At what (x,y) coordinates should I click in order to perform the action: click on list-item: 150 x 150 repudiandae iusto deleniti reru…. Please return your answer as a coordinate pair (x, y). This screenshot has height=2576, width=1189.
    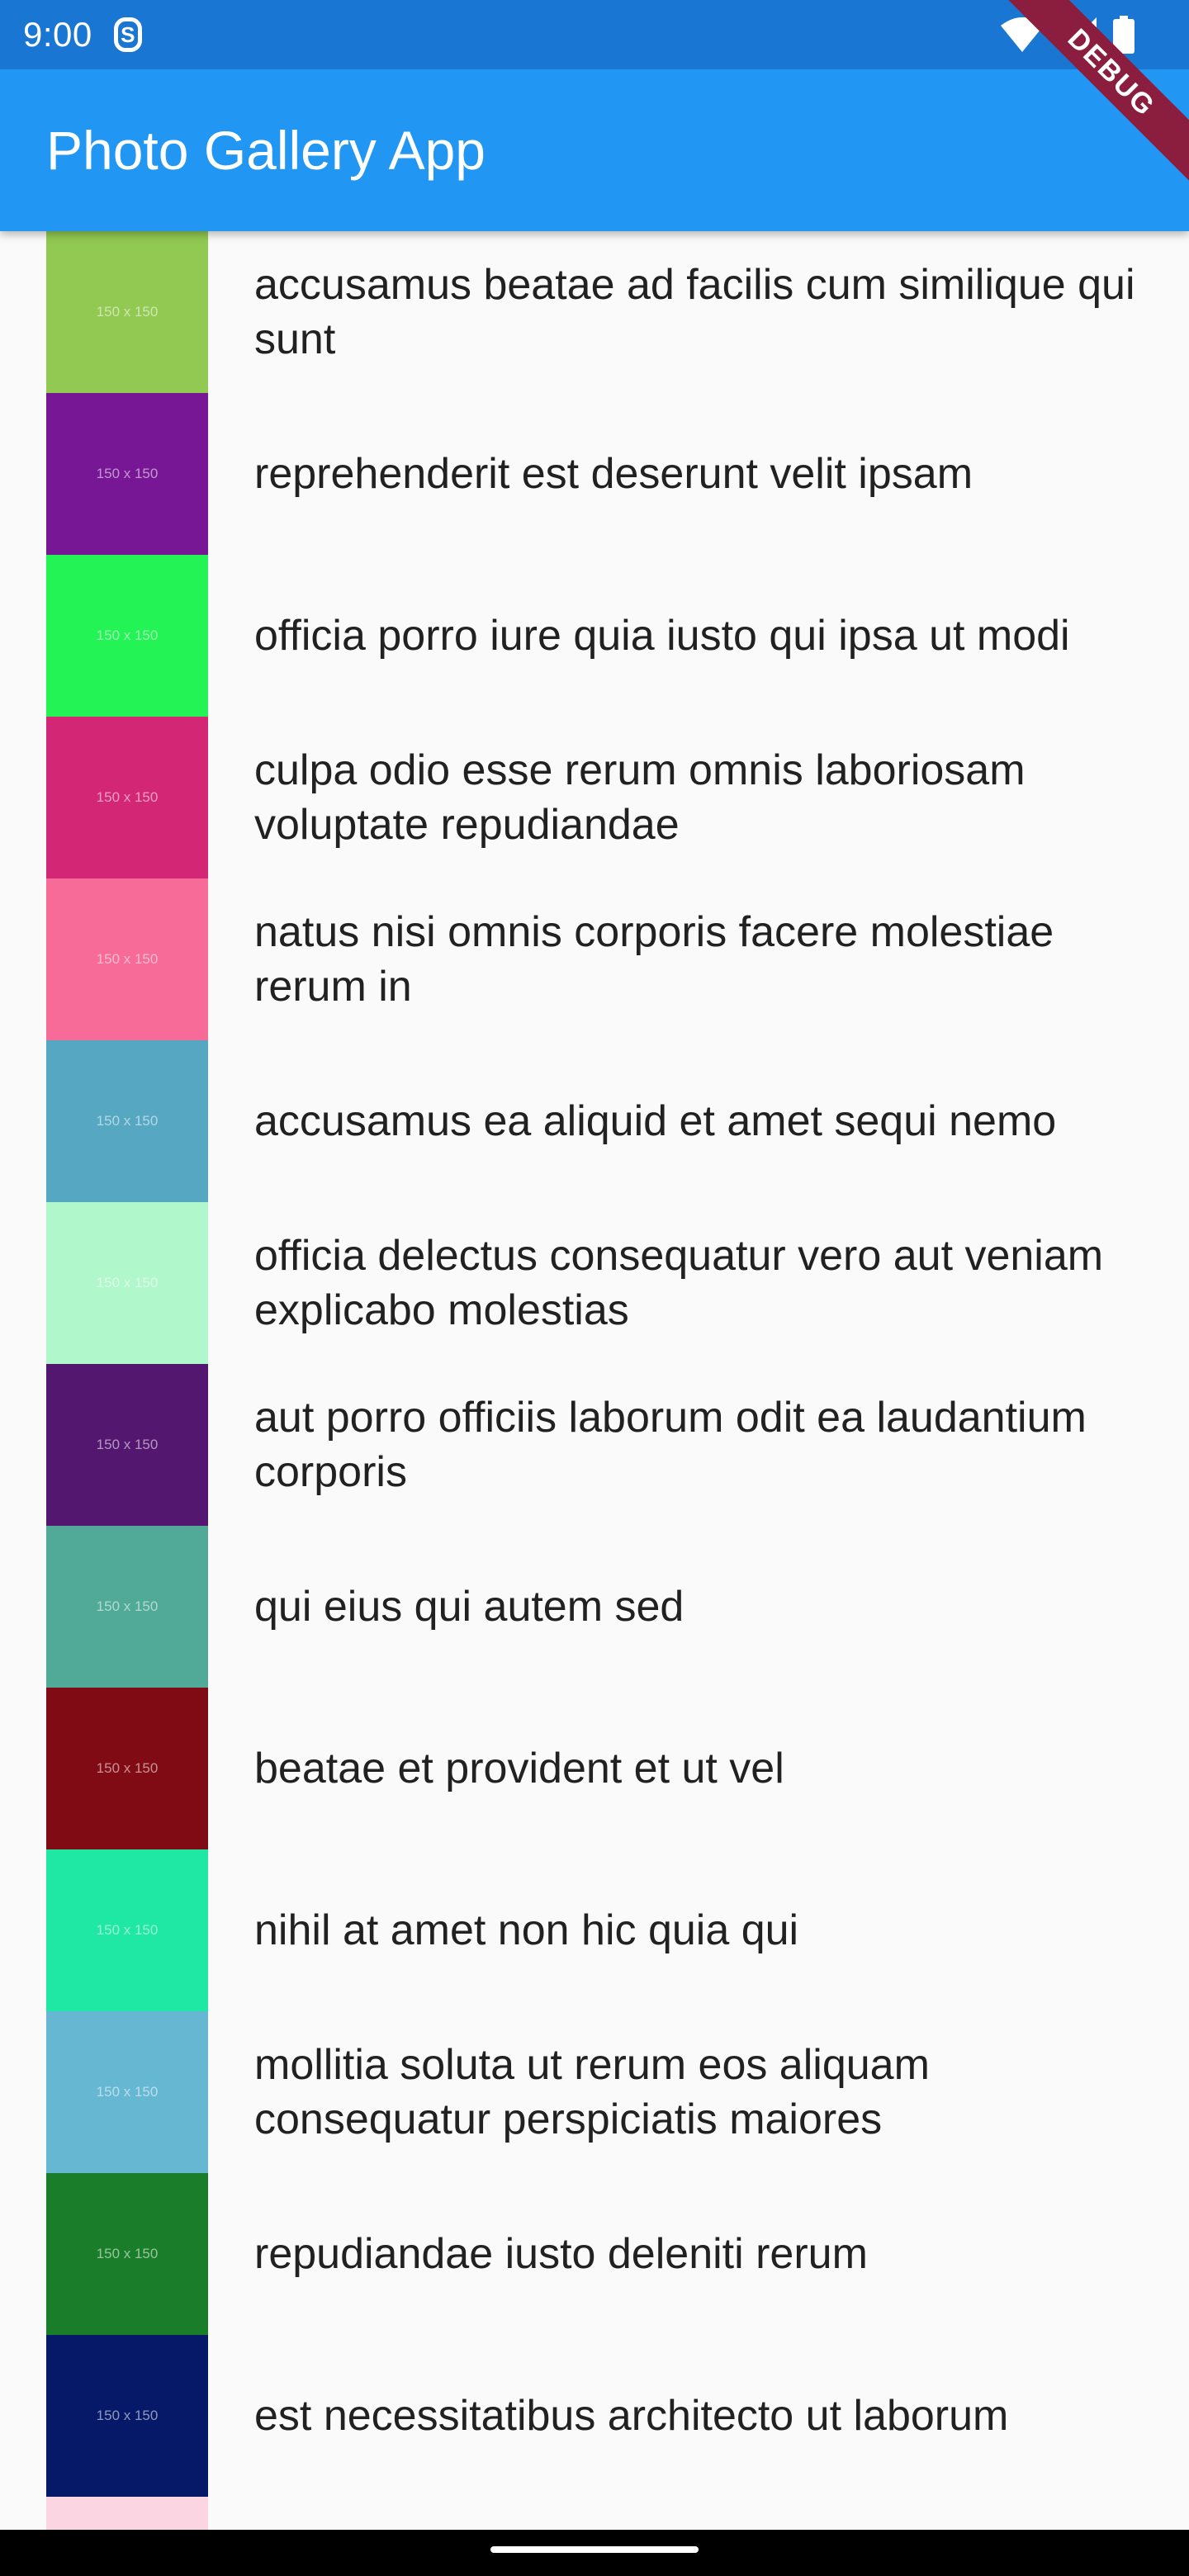
    Looking at the image, I should click on (594, 2254).